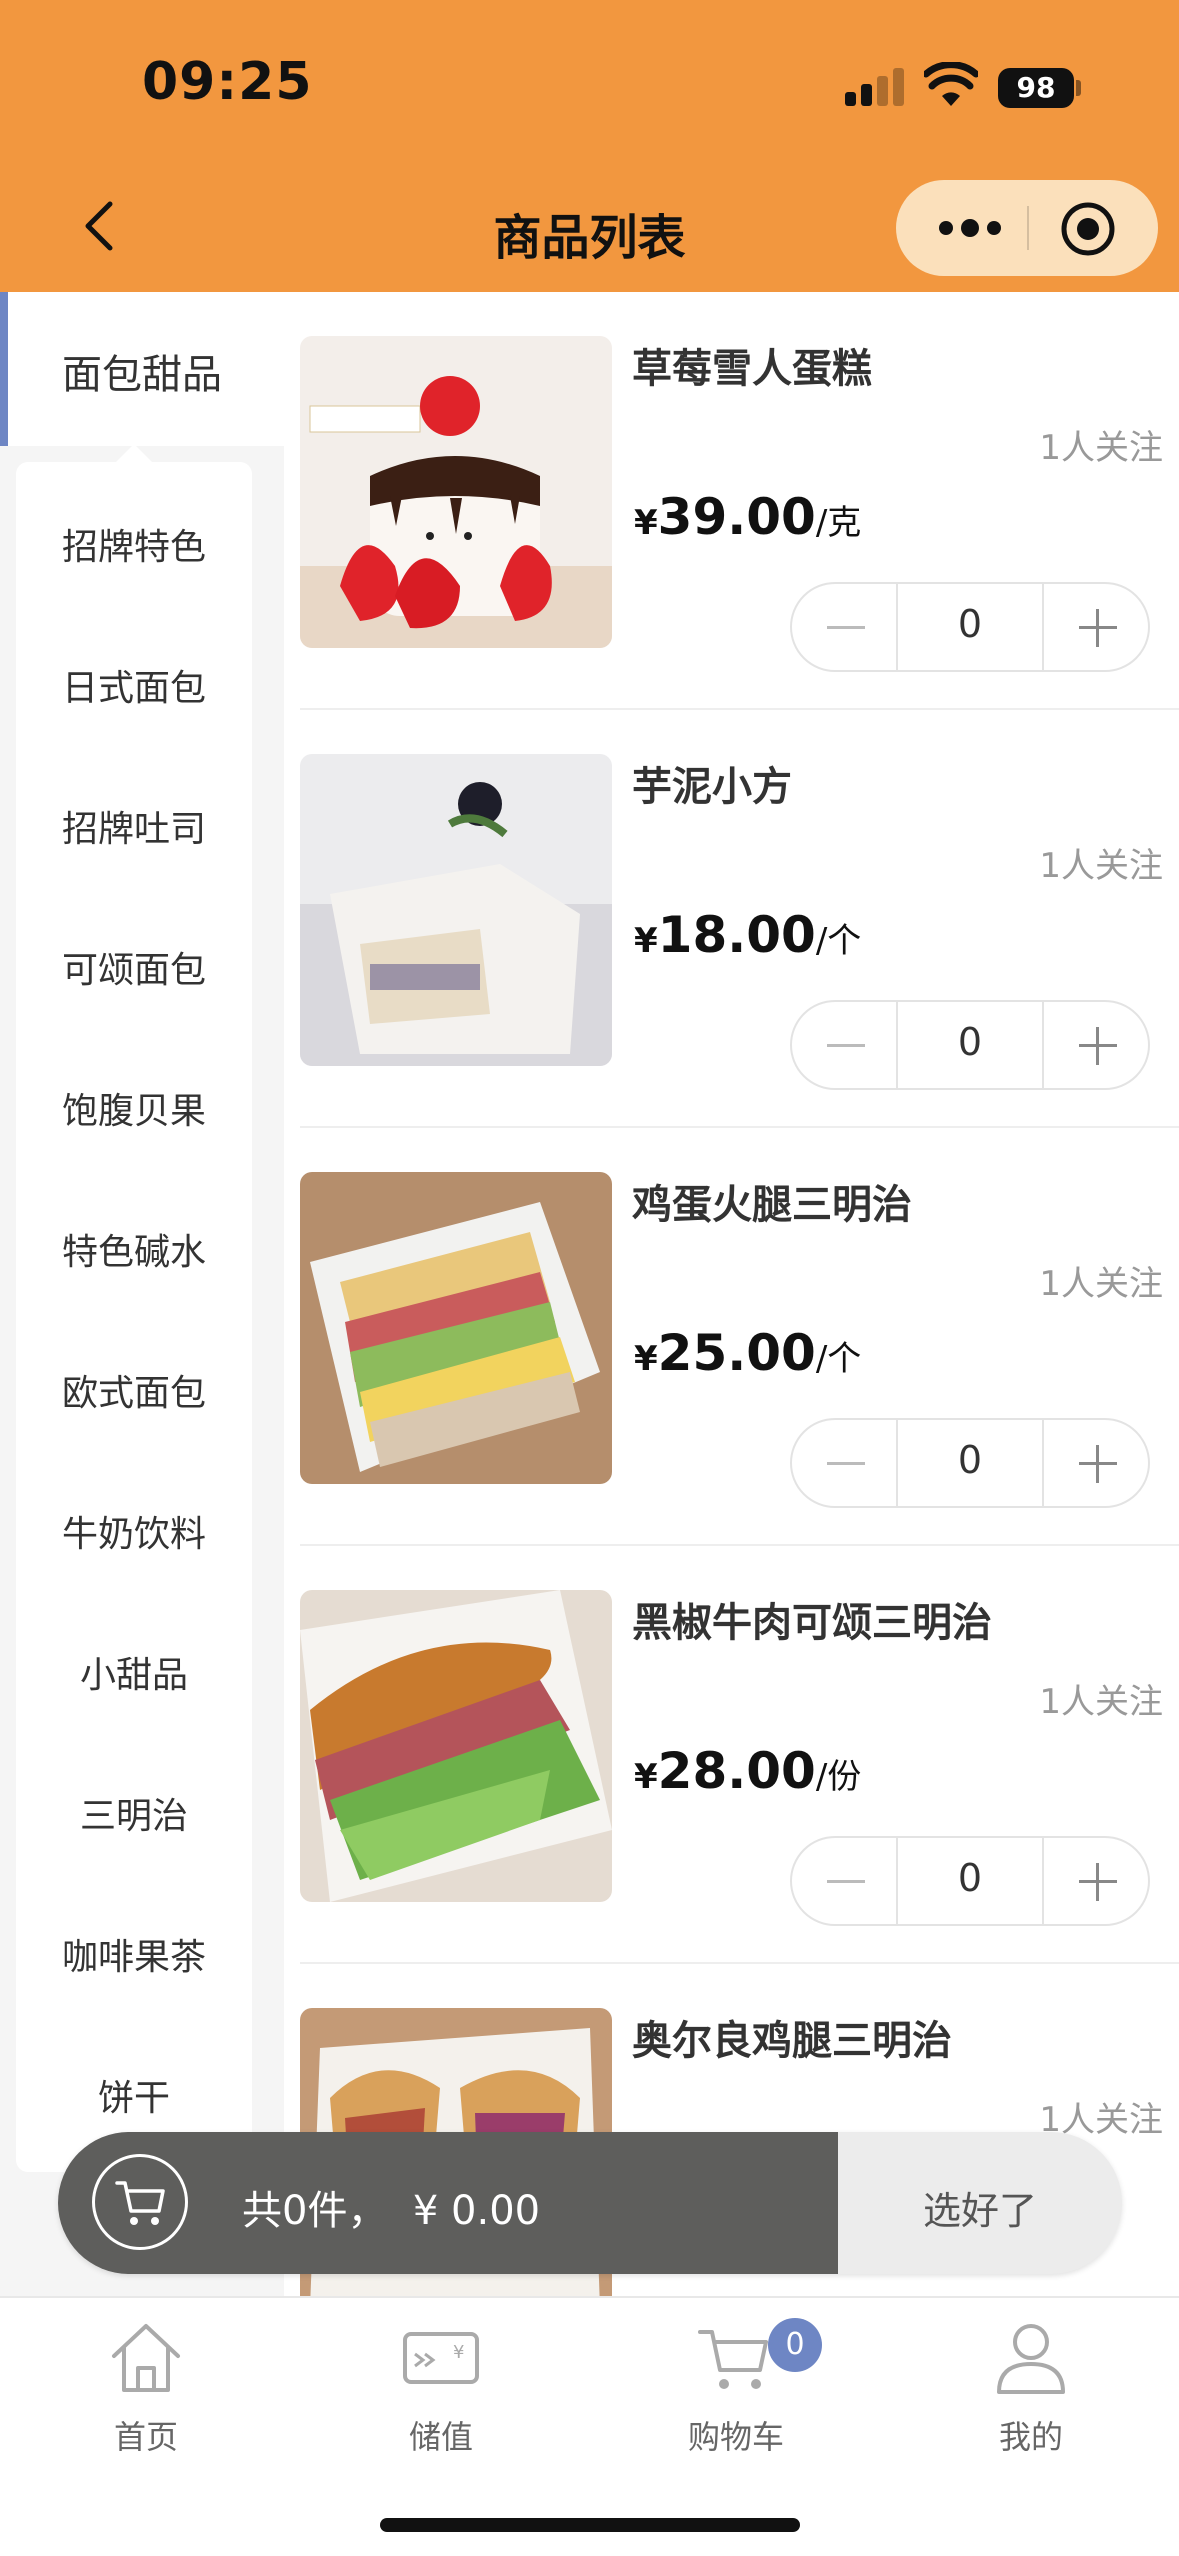 This screenshot has height=2556, width=1179. Describe the element at coordinates (146, 2393) in the screenshot. I see `tab-home: 首页` at that location.